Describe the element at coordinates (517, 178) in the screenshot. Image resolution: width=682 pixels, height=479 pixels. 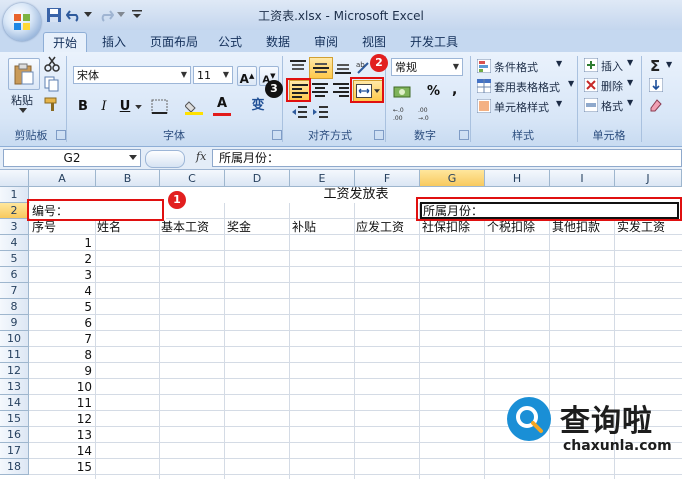
I see `column-header-h: H` at that location.